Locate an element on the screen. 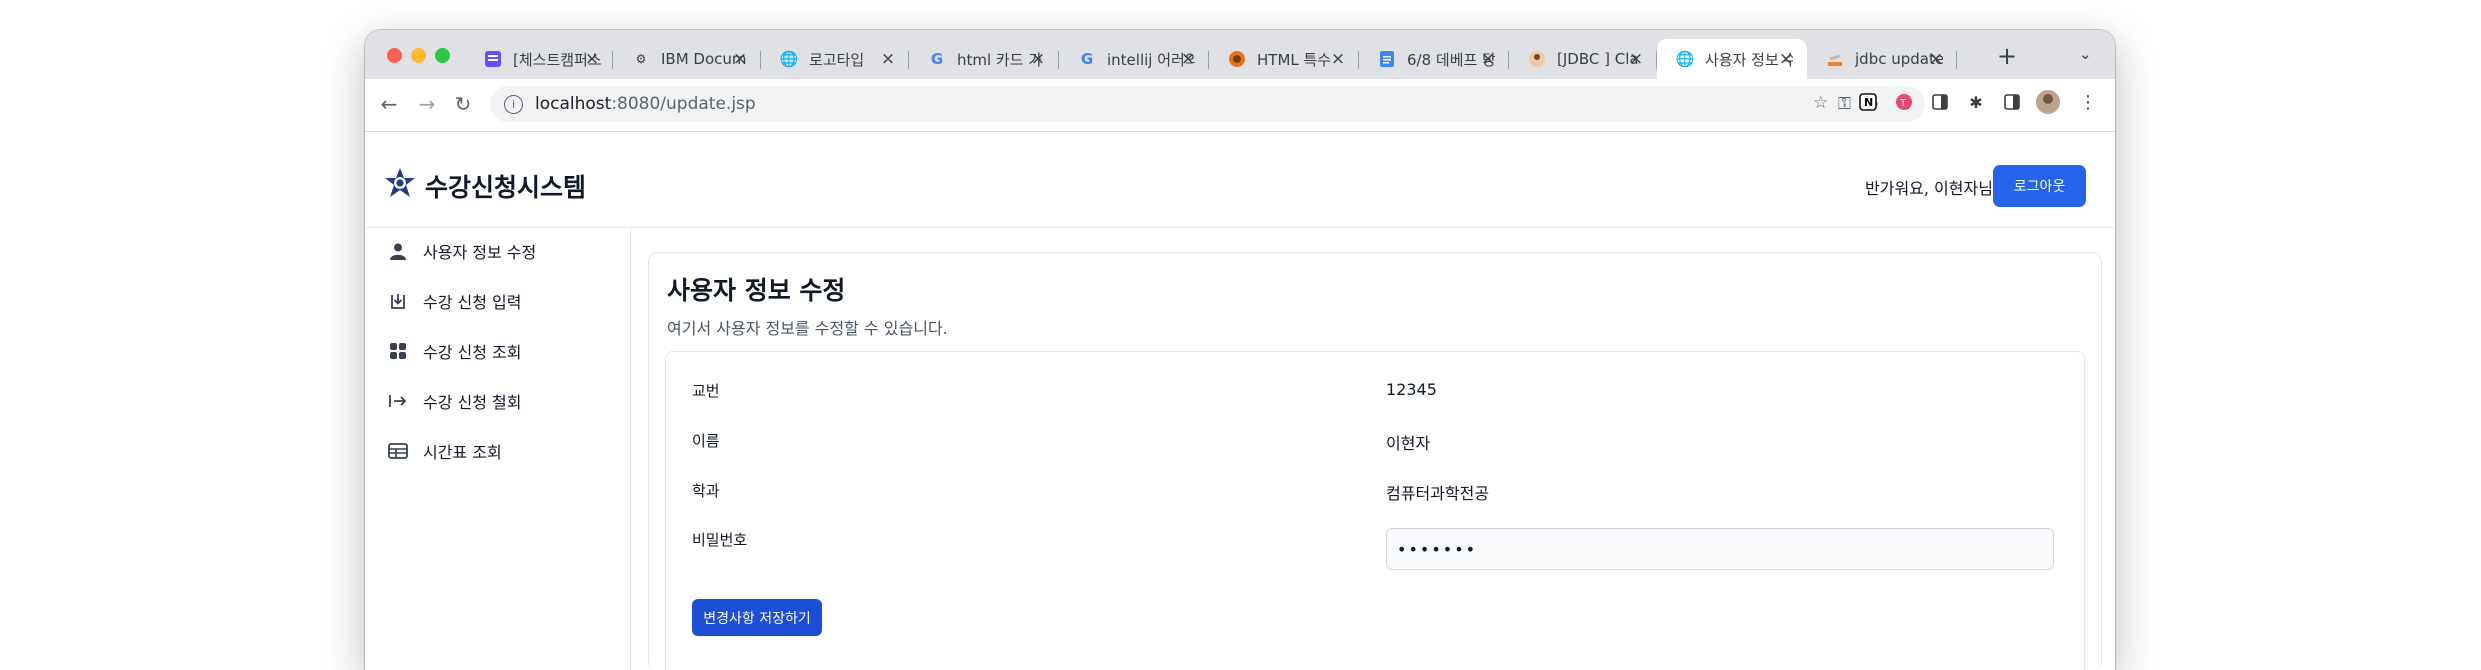 This screenshot has height=670, width=2481. back-icon: ← is located at coordinates (389, 104).